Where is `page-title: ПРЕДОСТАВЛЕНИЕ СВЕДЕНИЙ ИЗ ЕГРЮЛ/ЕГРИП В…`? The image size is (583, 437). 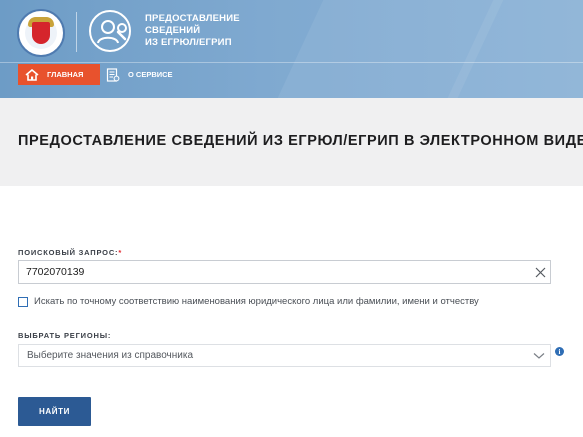 page-title: ПРЕДОСТАВЛЕНИЕ СВЕДЕНИЙ ИЗ ЕГРЮЛ/ЕГРИП В… is located at coordinates (300, 141).